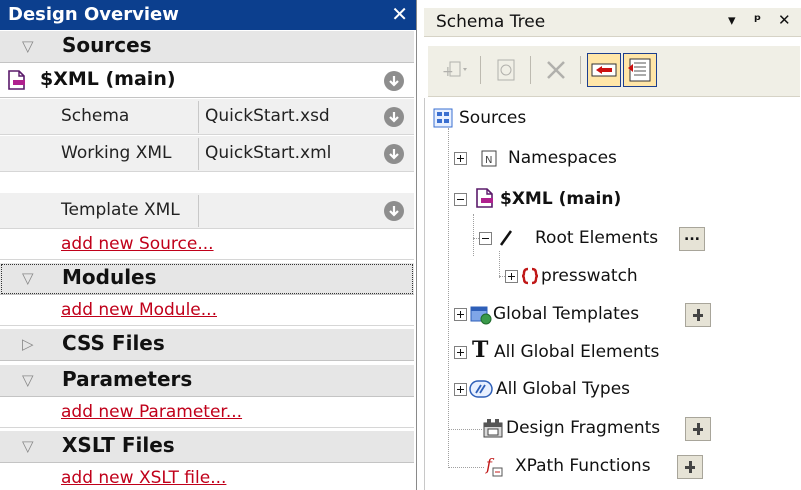  Describe the element at coordinates (556, 70) in the screenshot. I see `delete-icon` at that location.